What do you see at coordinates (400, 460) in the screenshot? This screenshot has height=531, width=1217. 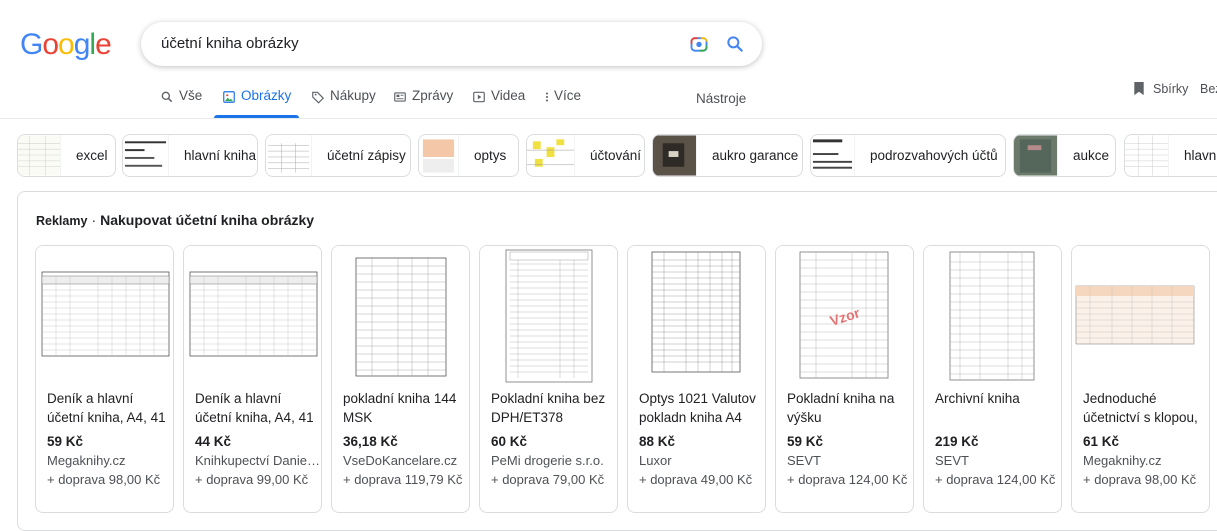 I see `product-seller: VseDoKancelare.cz` at bounding box center [400, 460].